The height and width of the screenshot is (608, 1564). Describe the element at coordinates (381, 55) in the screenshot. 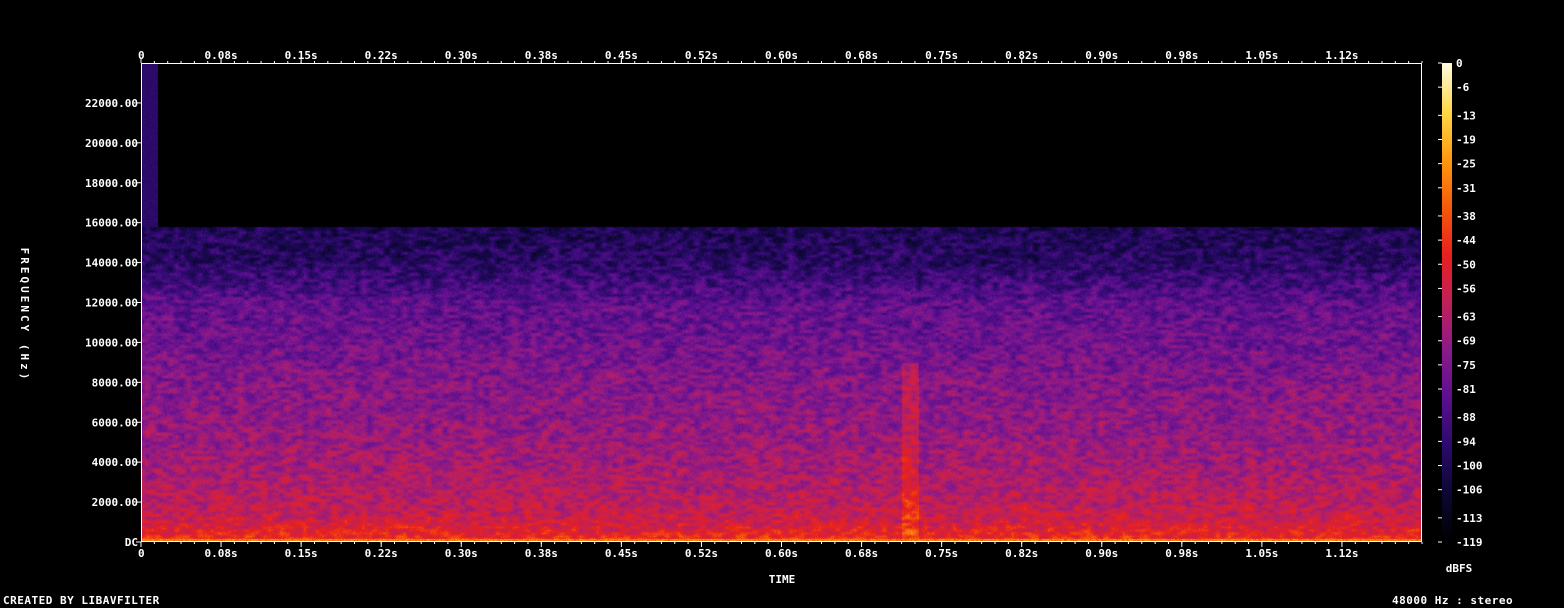

I see `x-tick-label-top: 0.22s` at that location.